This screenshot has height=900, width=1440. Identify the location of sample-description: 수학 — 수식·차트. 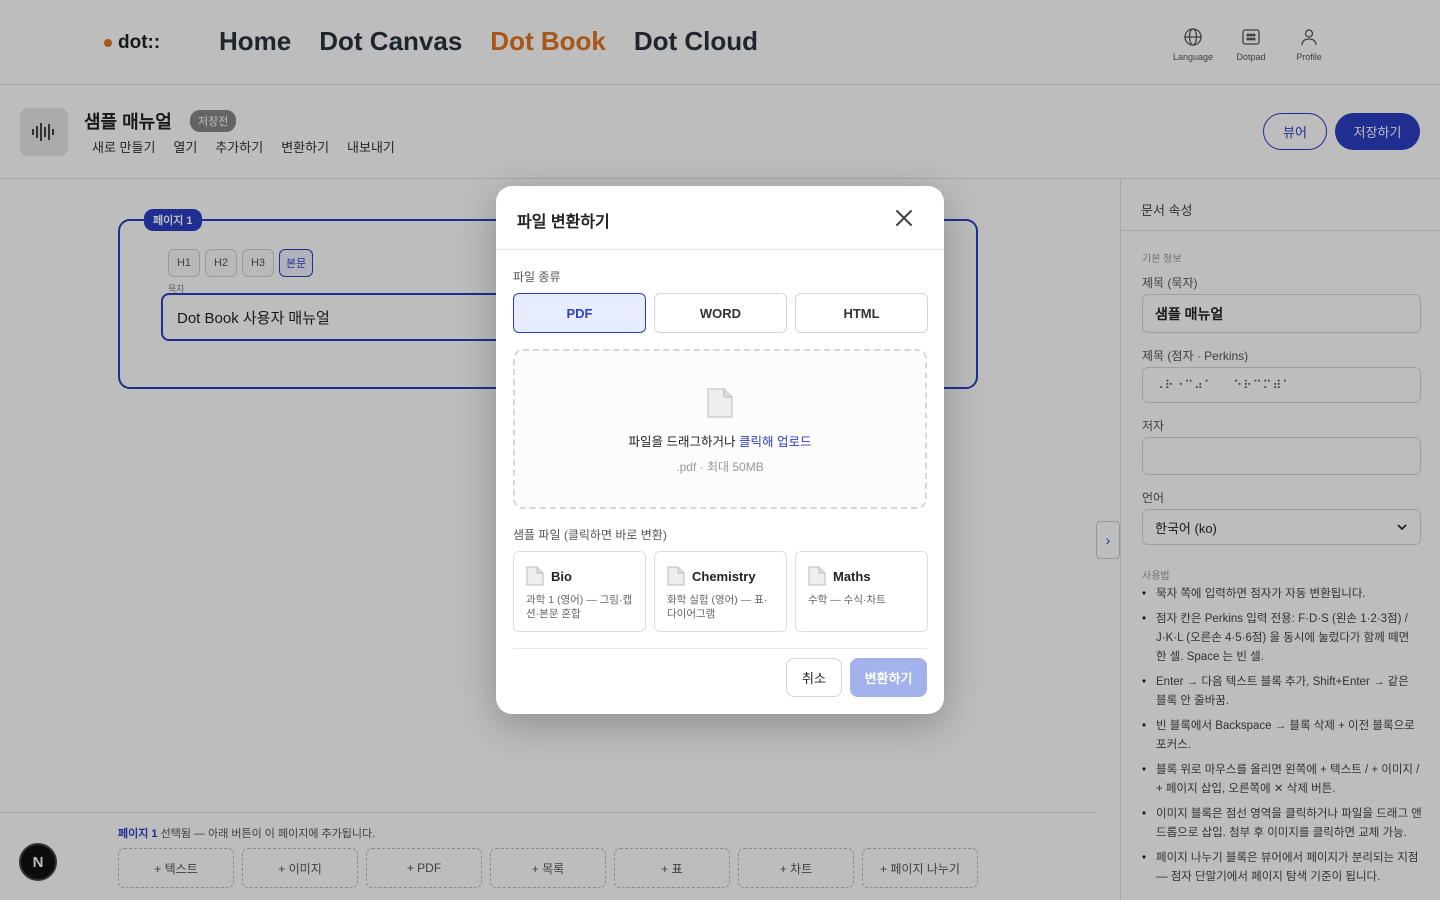
(847, 600).